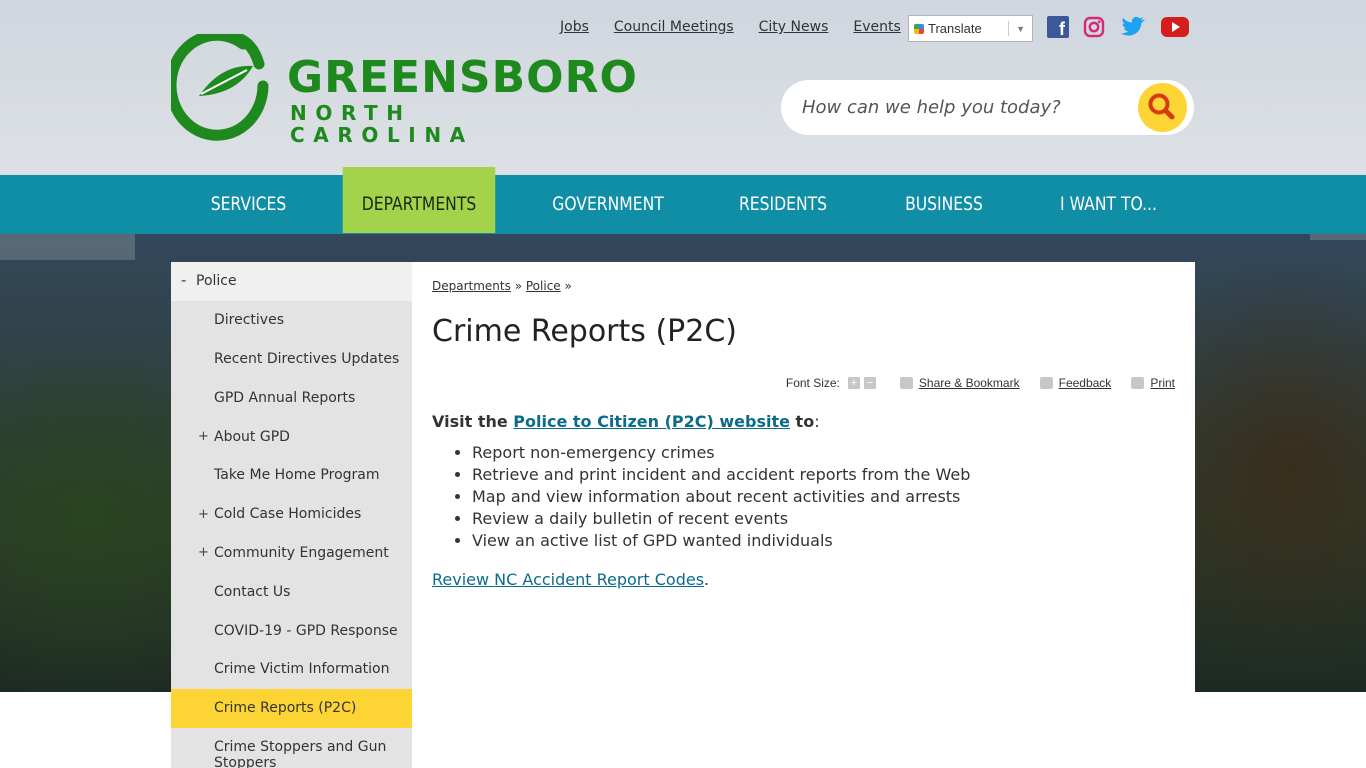 The width and height of the screenshot is (1366, 768). What do you see at coordinates (1138, 383) in the screenshot?
I see `print-icon` at bounding box center [1138, 383].